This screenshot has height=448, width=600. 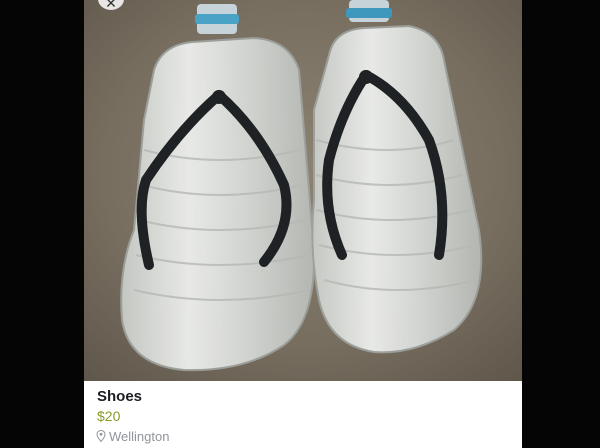 I want to click on listing-location: Wellington, so click(x=132, y=436).